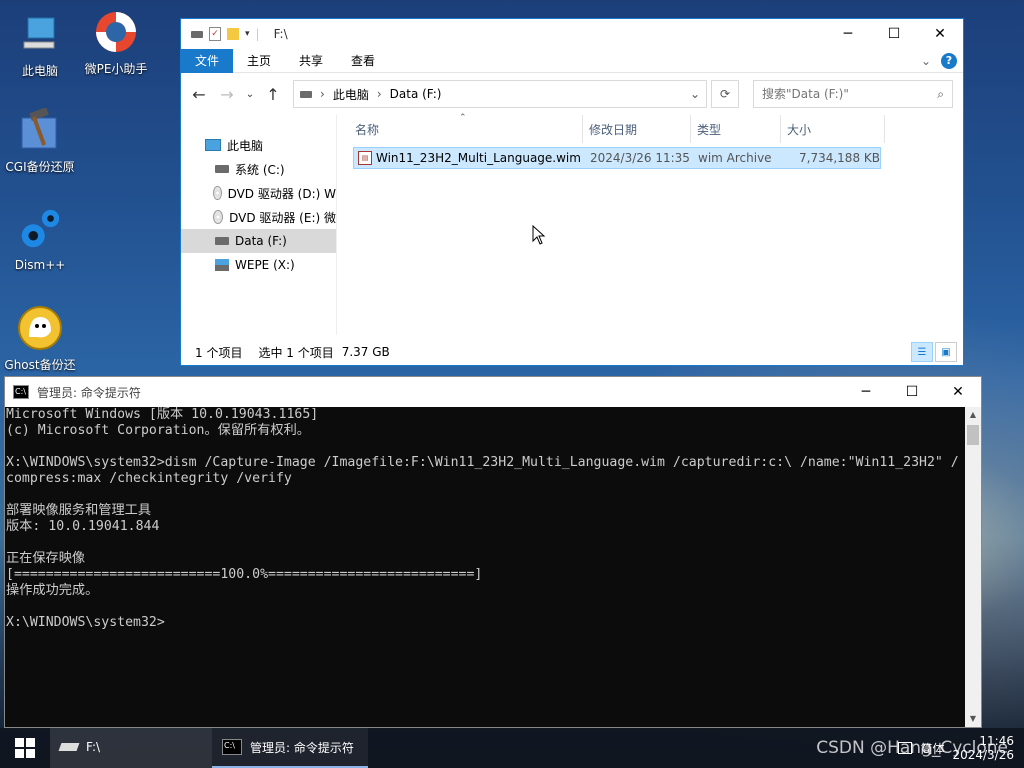 The height and width of the screenshot is (768, 1024). What do you see at coordinates (282, 217) in the screenshot?
I see `nav-item-label: DVD 驱动器 (E:) 微` at bounding box center [282, 217].